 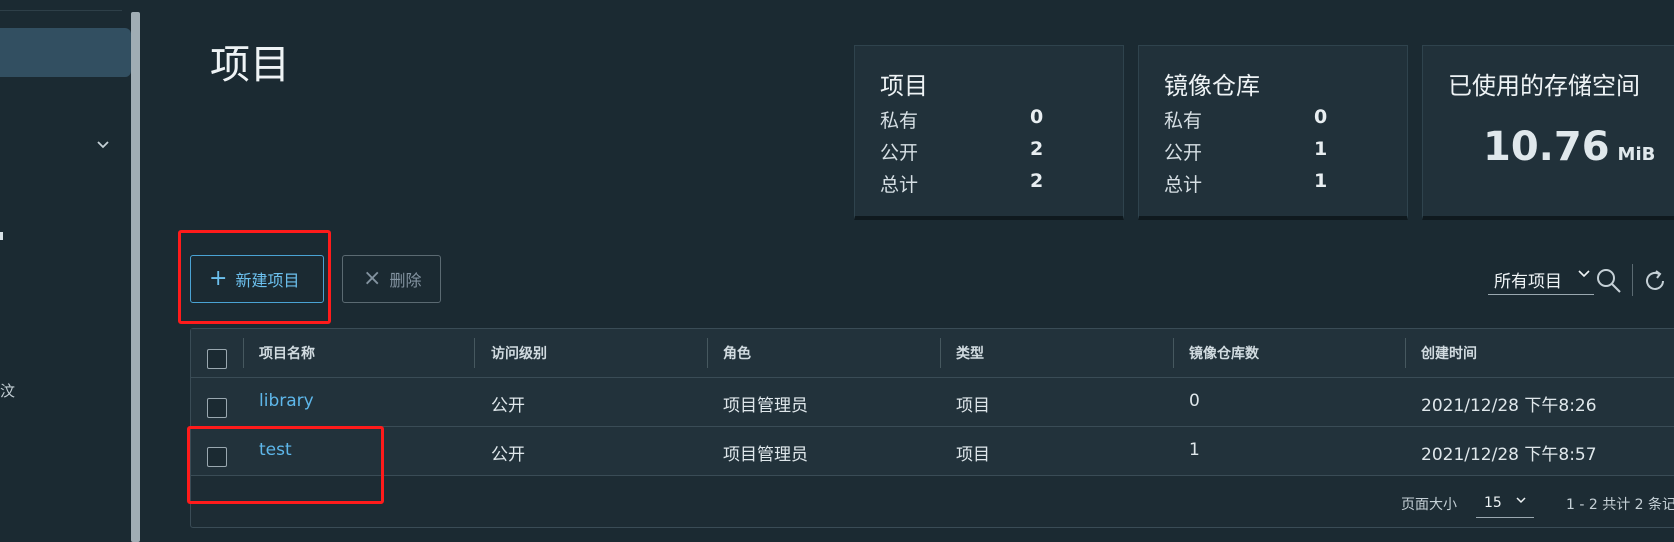 What do you see at coordinates (1636, 154) in the screenshot?
I see `storage-unit: MiB` at bounding box center [1636, 154].